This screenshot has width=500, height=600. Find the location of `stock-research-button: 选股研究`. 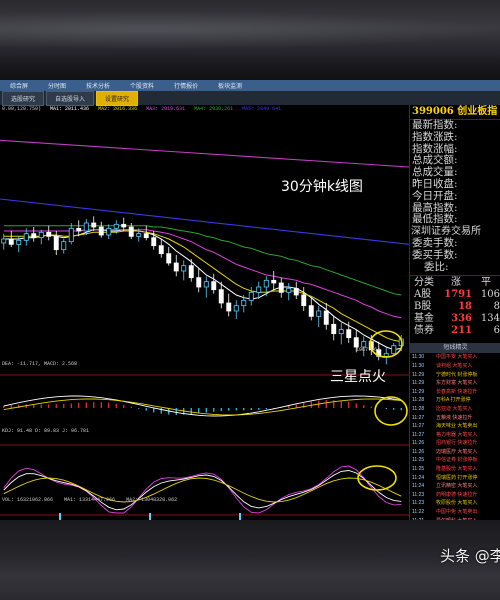

stock-research-button: 选股研究 is located at coordinates (23, 98).